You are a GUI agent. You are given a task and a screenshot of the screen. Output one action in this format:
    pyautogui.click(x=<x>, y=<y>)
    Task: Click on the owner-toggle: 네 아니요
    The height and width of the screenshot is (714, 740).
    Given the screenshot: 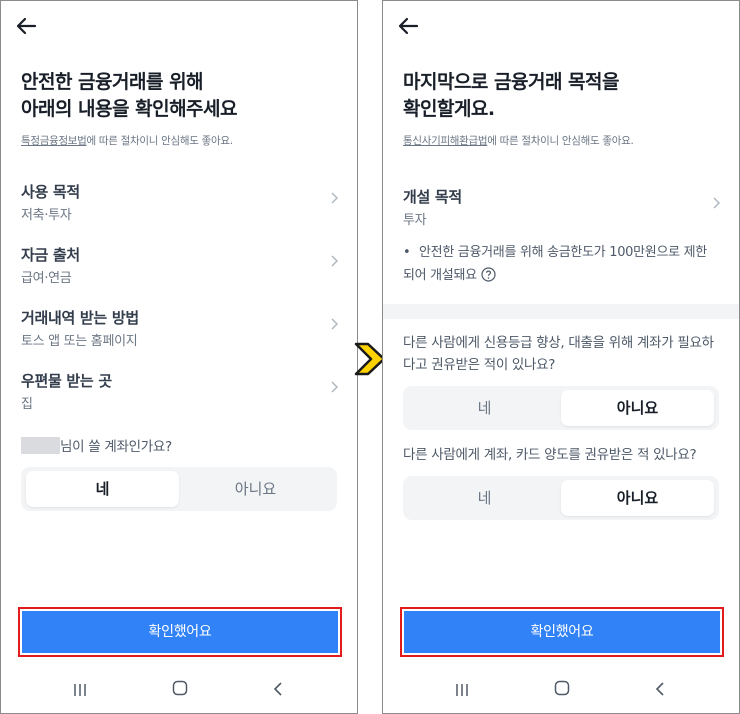 What is the action you would take?
    pyautogui.click(x=179, y=489)
    